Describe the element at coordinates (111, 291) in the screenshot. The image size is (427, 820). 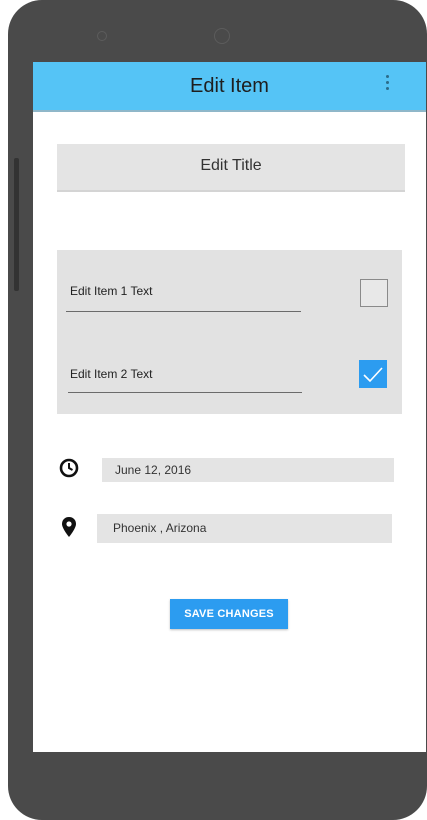
I see `item-1-input: Edit Item 1 Text` at that location.